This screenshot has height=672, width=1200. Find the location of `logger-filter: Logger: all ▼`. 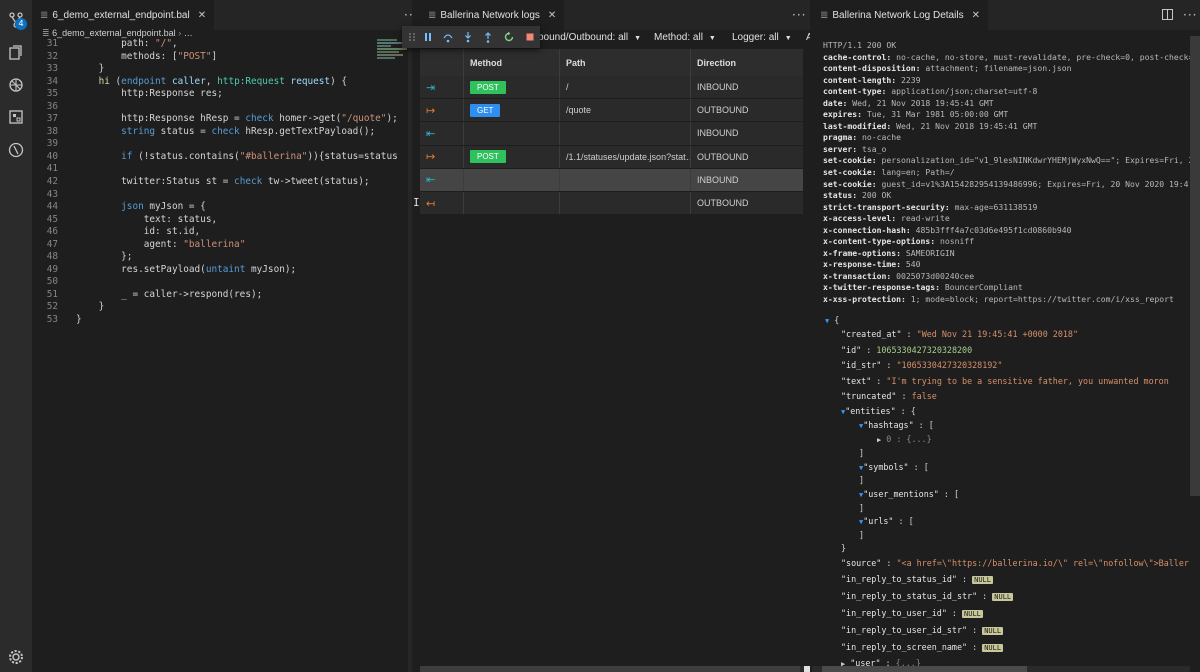

logger-filter: Logger: all ▼ is located at coordinates (762, 37).